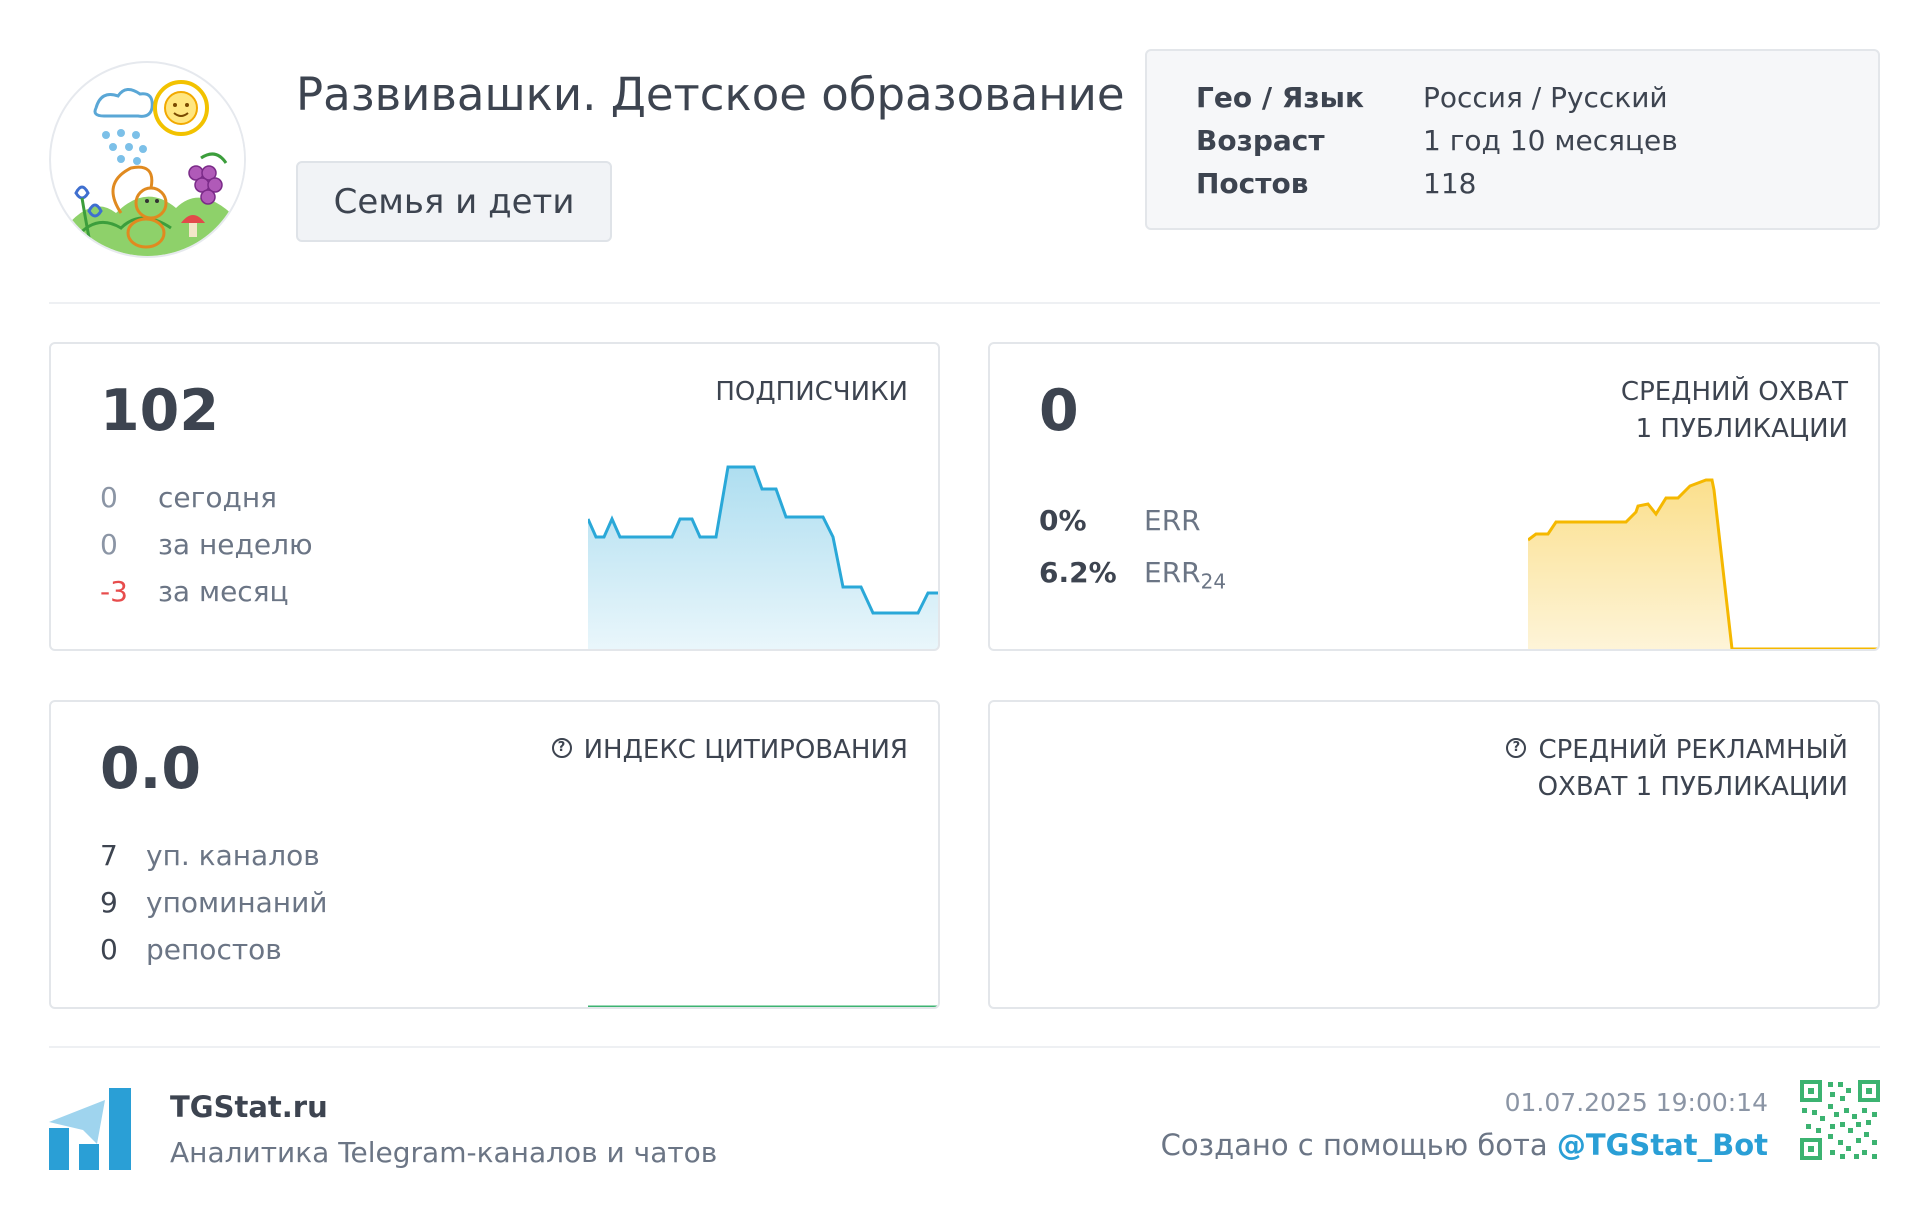  What do you see at coordinates (1703, 563) in the screenshot?
I see `reach-sparkline` at bounding box center [1703, 563].